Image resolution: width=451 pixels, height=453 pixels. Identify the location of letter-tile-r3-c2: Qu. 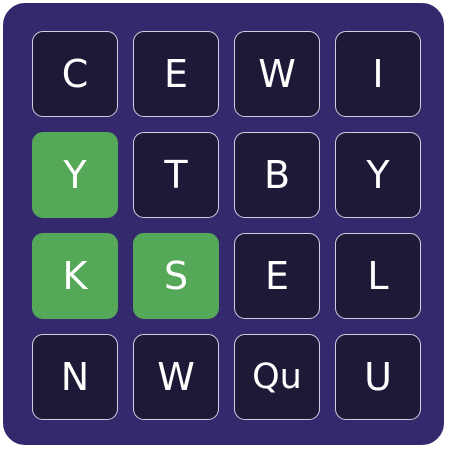
(277, 377).